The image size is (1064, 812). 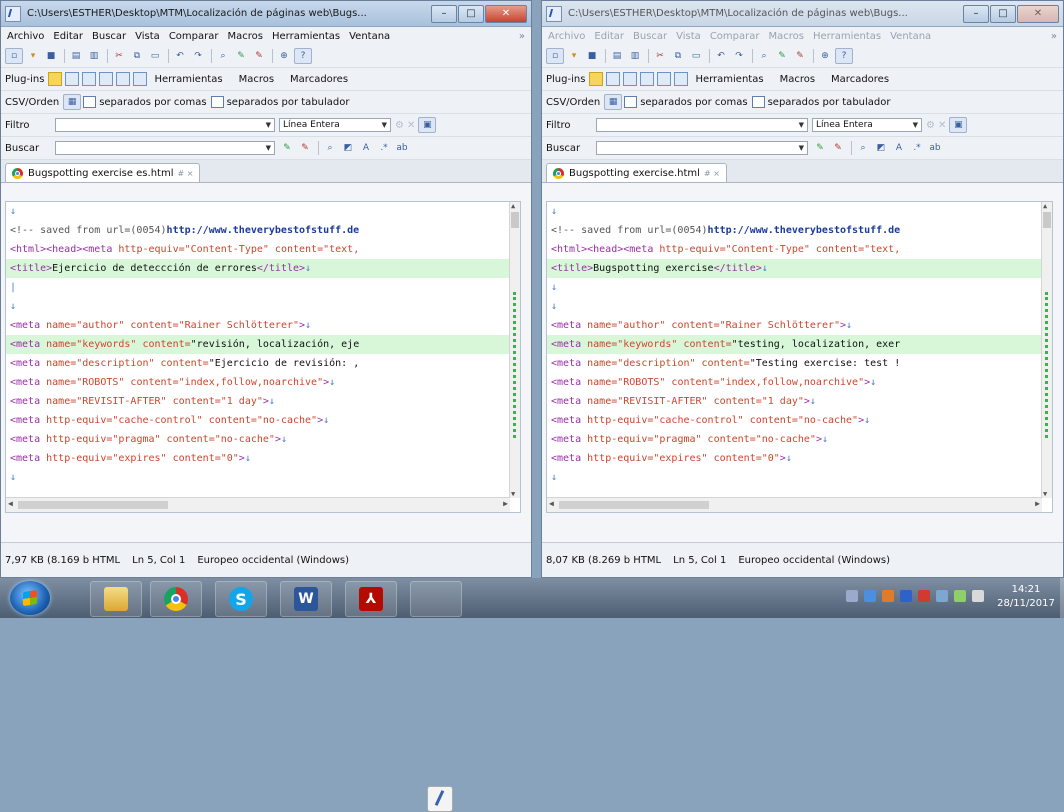 I want to click on menu-editar: Editar, so click(x=609, y=36).